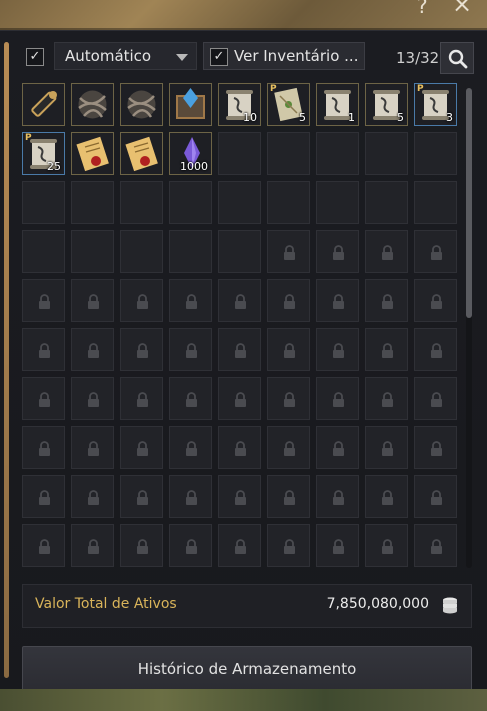 The width and height of the screenshot is (487, 711). Describe the element at coordinates (469, 328) in the screenshot. I see `grid-scrollbar` at that location.